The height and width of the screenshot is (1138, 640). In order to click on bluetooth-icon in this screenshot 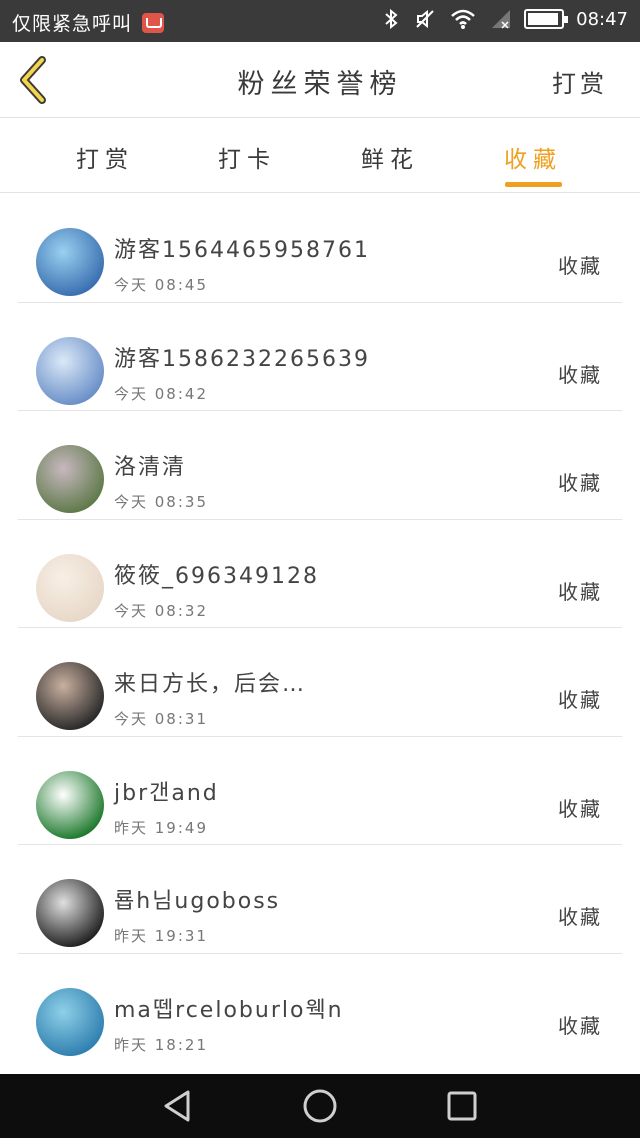, I will do `click(391, 19)`.